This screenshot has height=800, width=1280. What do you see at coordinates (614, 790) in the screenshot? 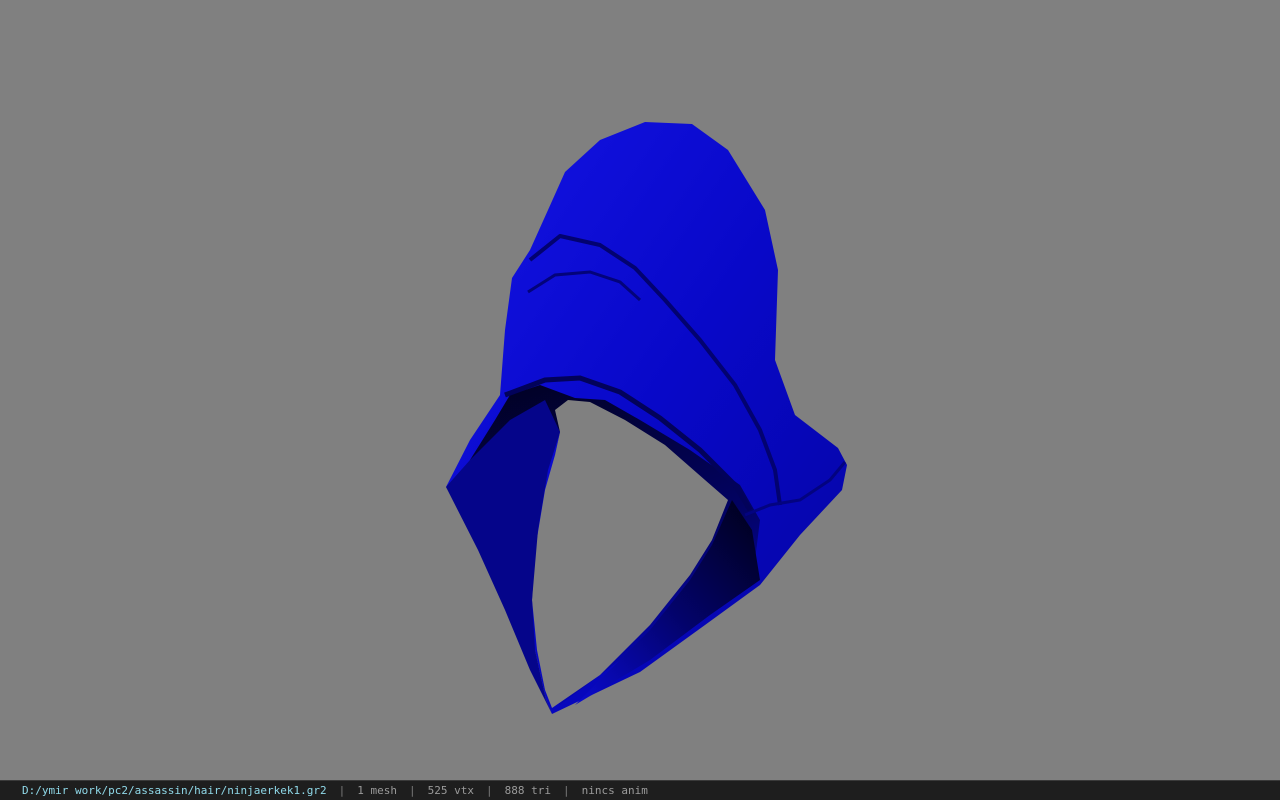
I see `animation-status: nincs anim` at bounding box center [614, 790].